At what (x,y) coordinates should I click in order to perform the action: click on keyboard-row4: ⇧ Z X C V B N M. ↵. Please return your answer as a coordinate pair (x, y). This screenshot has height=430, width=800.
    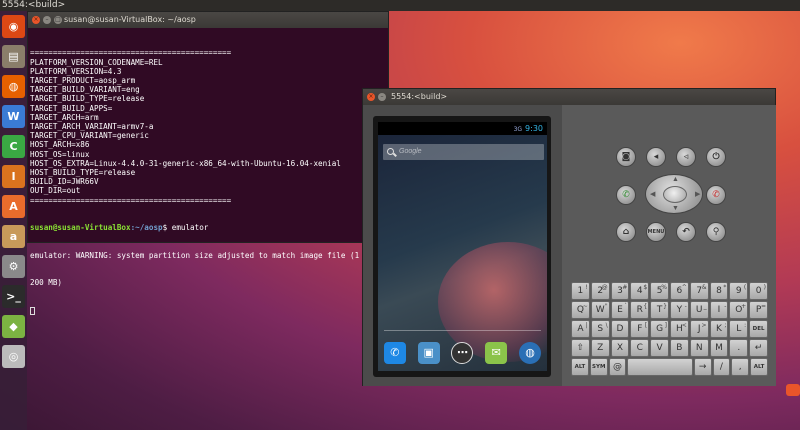
    Looking at the image, I should click on (669, 348).